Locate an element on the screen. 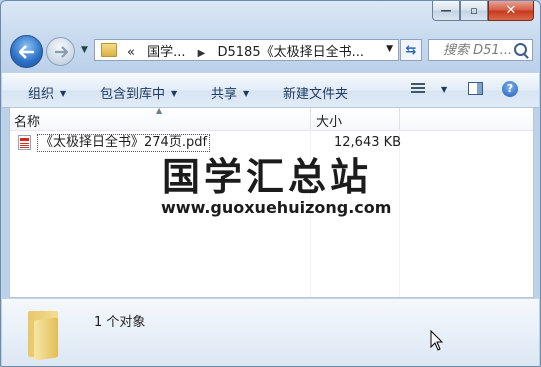 This screenshot has width=541, height=367. new-folder-label: 新建文件夹 is located at coordinates (316, 94).